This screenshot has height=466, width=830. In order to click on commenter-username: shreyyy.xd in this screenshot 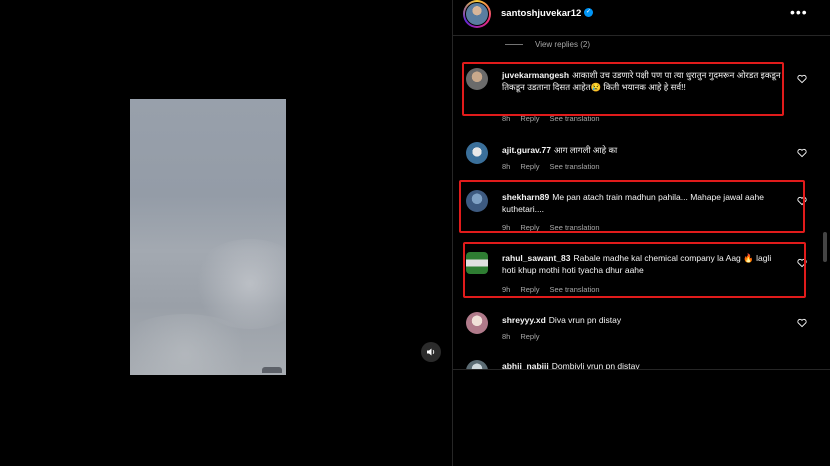, I will do `click(524, 320)`.